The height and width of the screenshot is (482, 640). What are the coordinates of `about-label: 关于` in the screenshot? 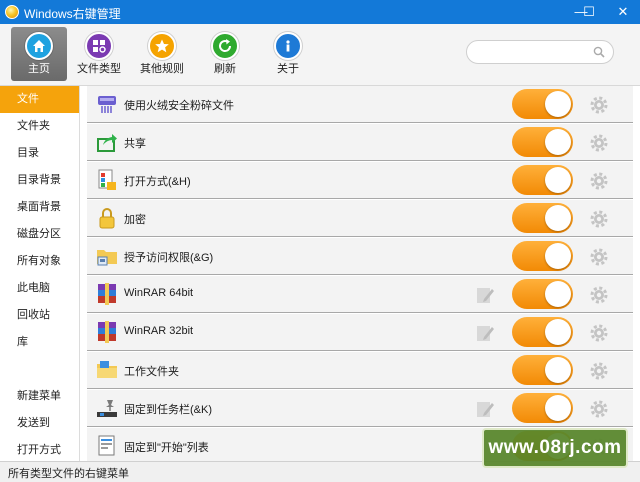 It's located at (288, 69).